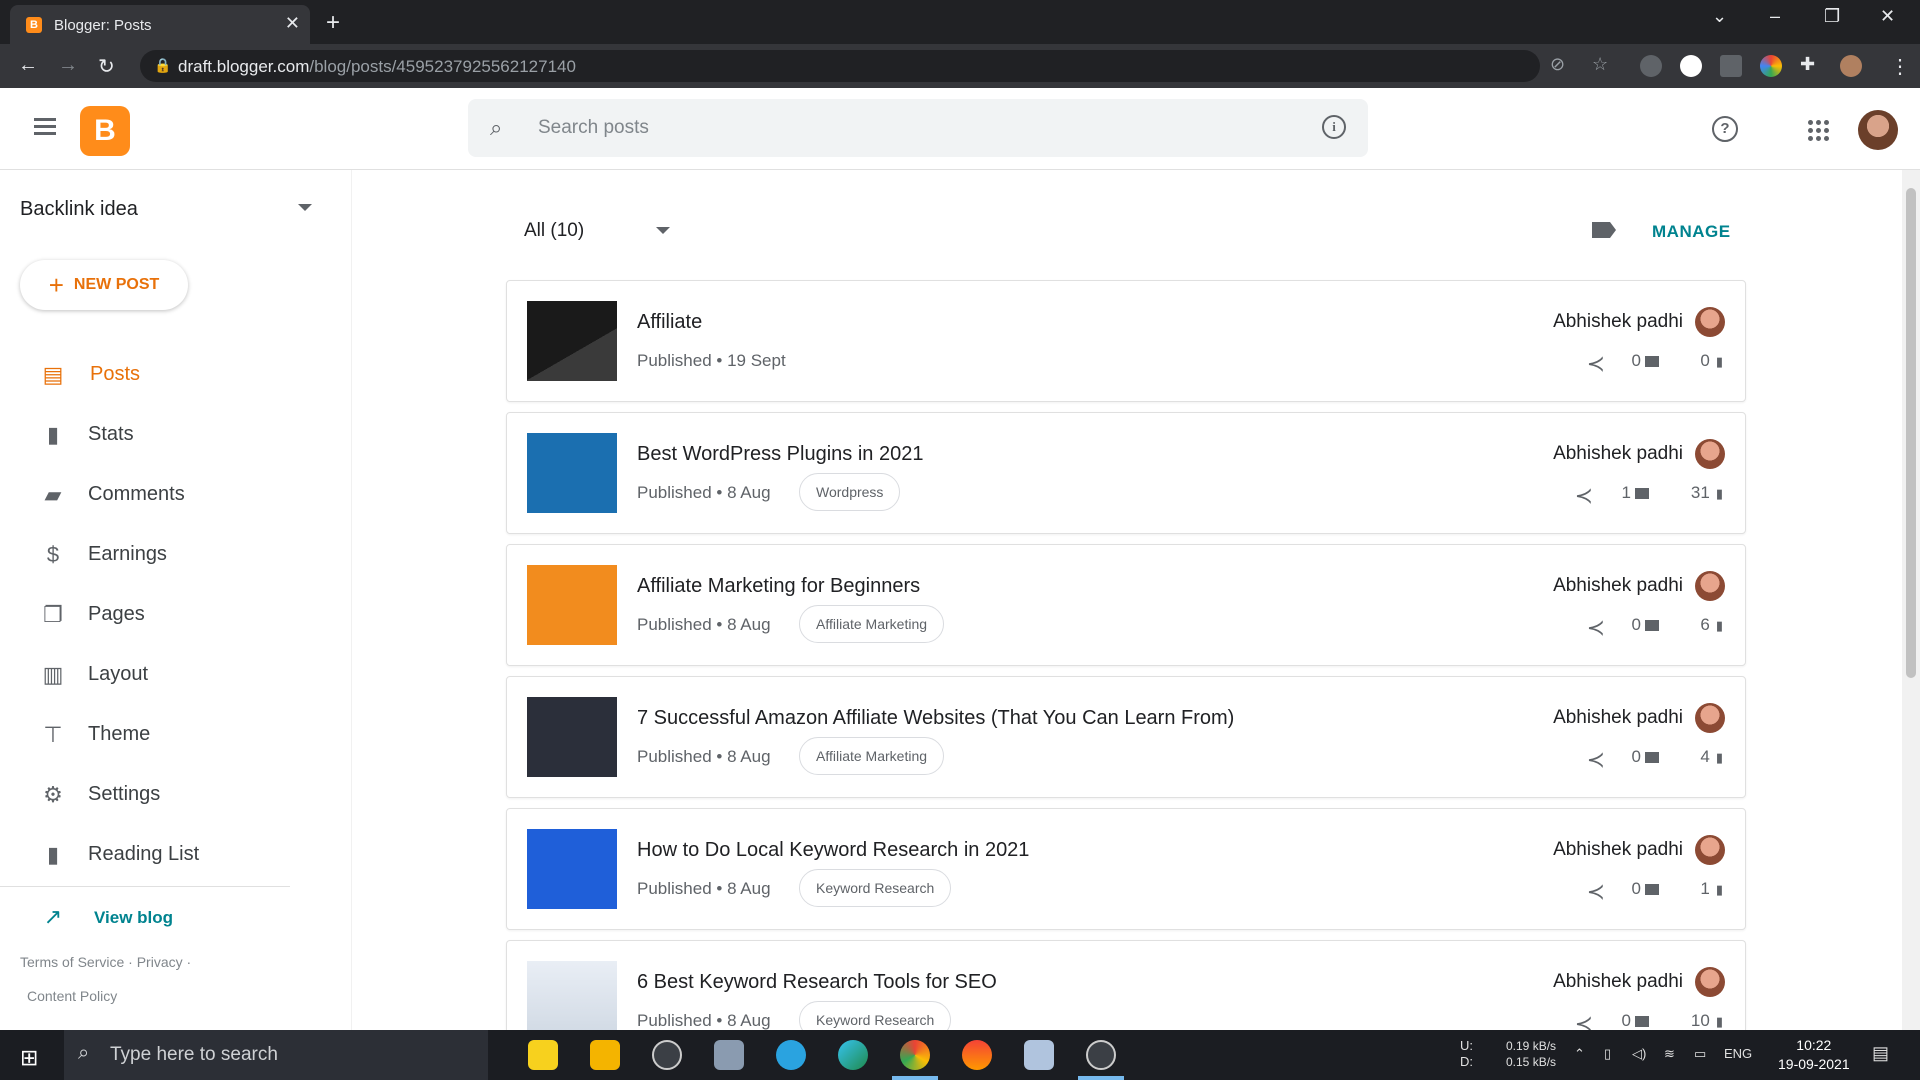 This screenshot has height=1080, width=1920. What do you see at coordinates (817, 982) in the screenshot?
I see `post-title: 6 Best Keyword Research Tools for SEO` at bounding box center [817, 982].